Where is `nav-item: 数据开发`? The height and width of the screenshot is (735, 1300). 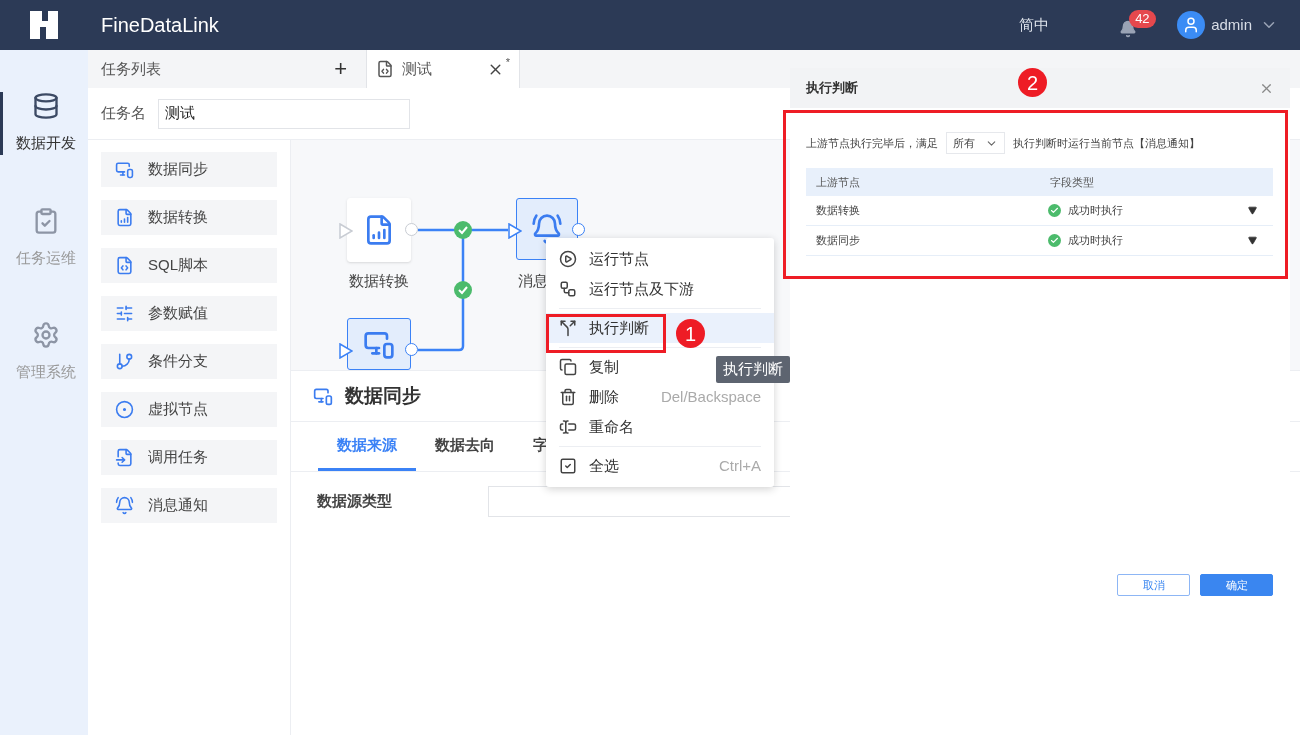
nav-item: 数据开发 is located at coordinates (44, 123).